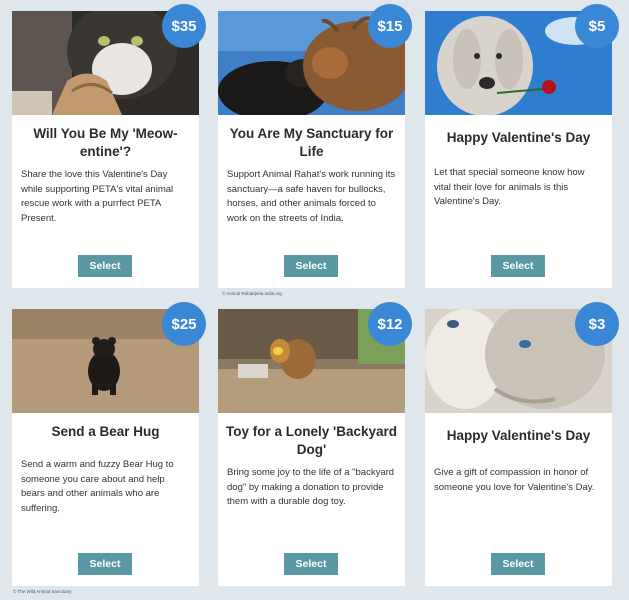  What do you see at coordinates (105, 142) in the screenshot?
I see `card-title: Will You Be My 'Meow-entine'?` at bounding box center [105, 142].